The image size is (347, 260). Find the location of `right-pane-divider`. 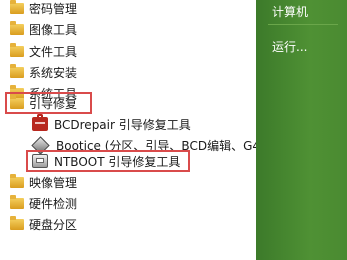

right-pane-divider is located at coordinates (303, 24).